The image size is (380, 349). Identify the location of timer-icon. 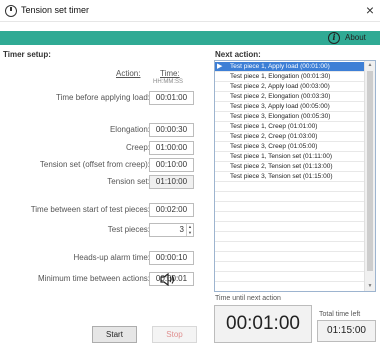
(11, 11).